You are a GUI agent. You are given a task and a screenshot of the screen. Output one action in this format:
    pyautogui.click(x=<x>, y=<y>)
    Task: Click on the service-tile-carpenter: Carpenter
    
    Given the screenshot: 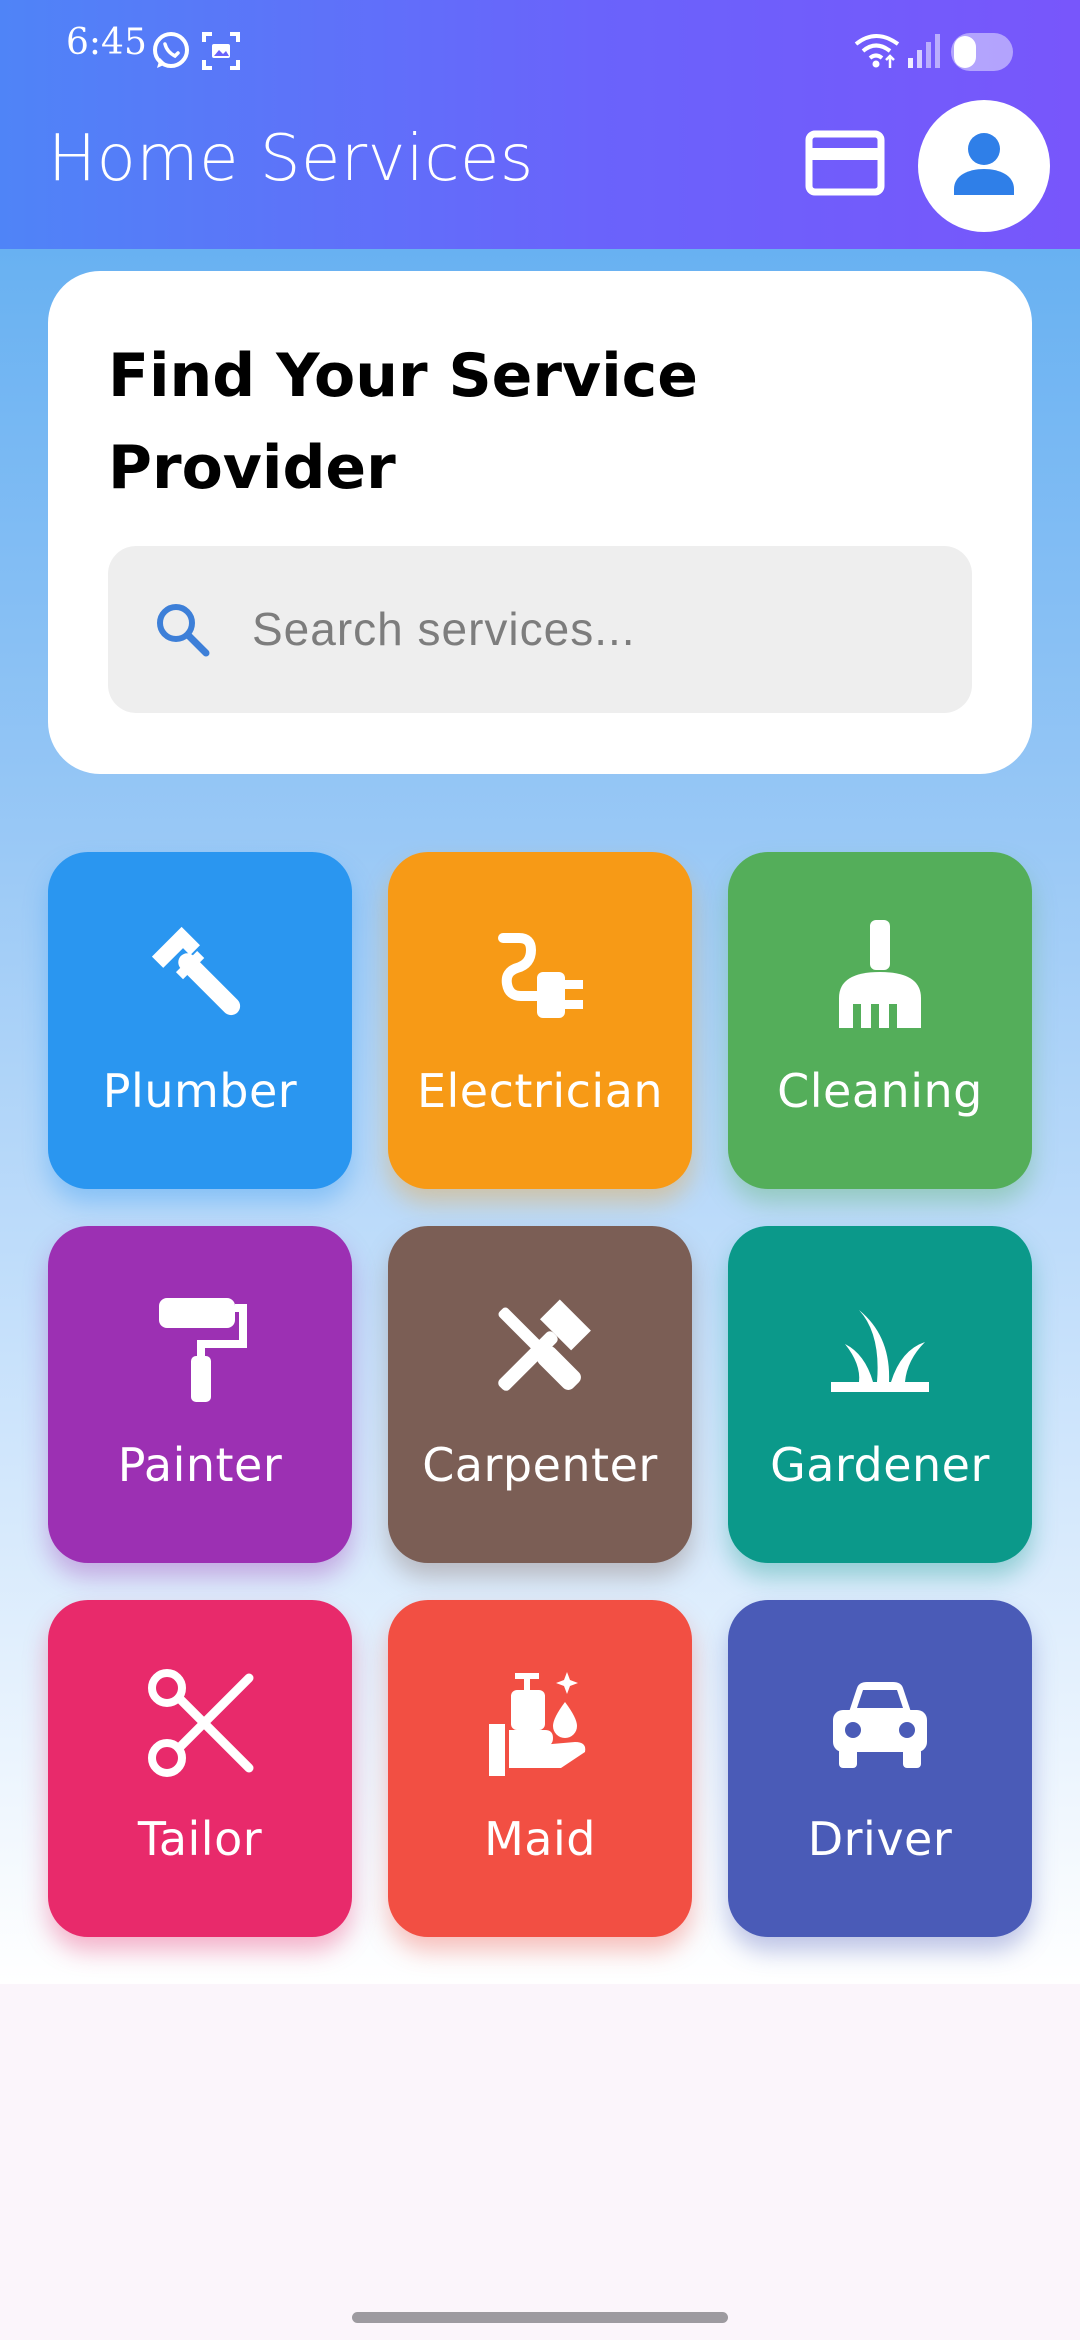 What is the action you would take?
    pyautogui.click(x=540, y=1394)
    